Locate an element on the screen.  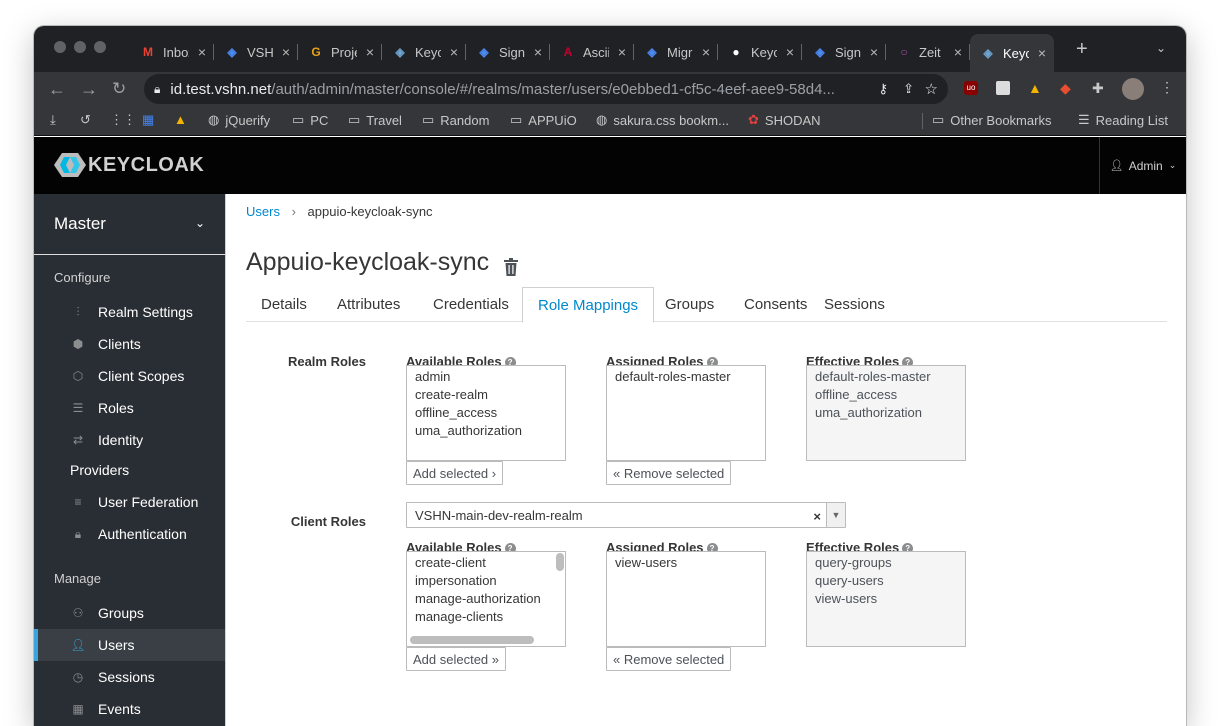
forward-icon: → is located at coordinates (89, 89).